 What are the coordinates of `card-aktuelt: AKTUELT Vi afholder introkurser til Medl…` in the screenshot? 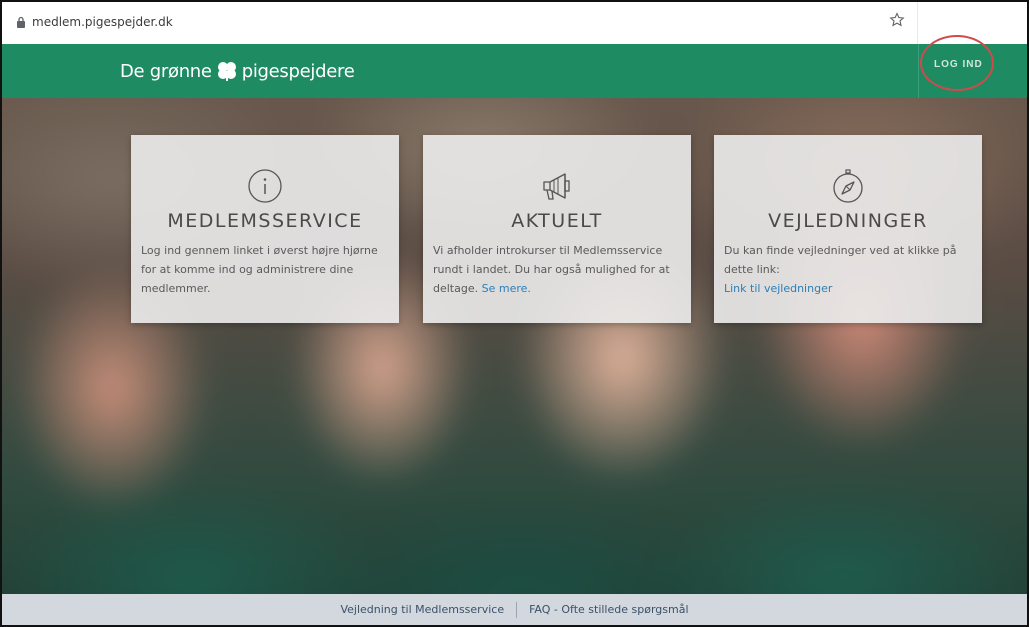 It's located at (557, 229).